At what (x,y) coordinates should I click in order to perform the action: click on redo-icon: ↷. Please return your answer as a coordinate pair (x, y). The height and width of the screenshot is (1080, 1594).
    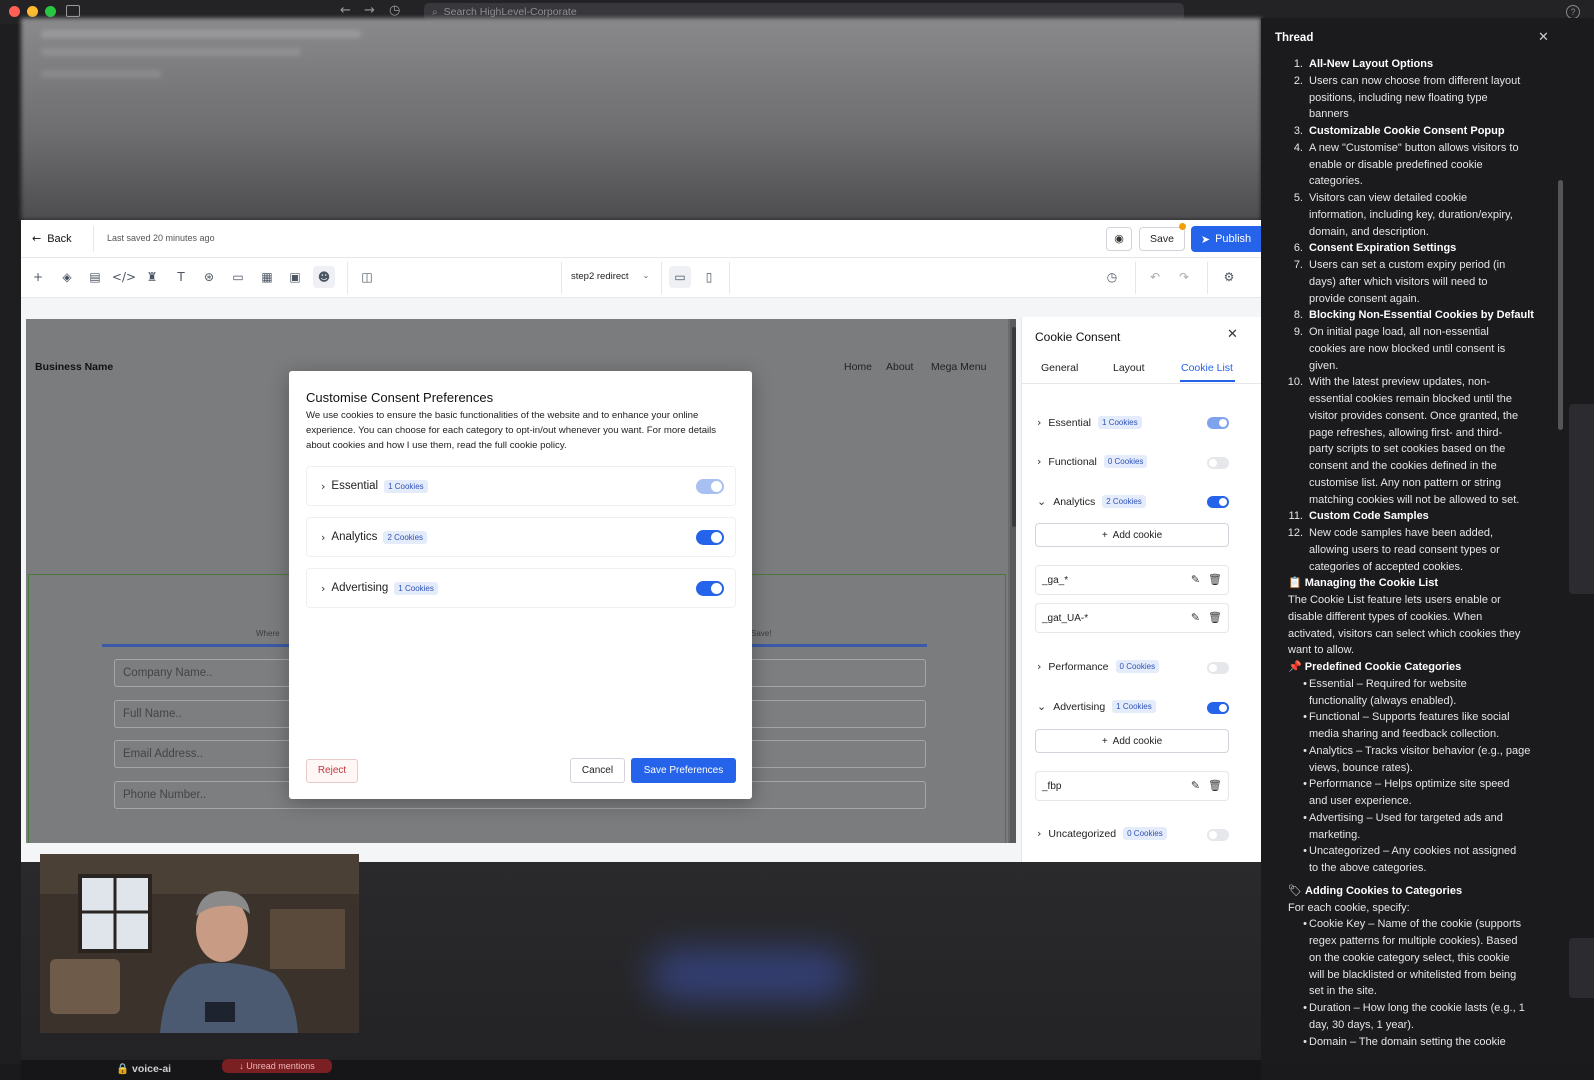
    Looking at the image, I should click on (1184, 277).